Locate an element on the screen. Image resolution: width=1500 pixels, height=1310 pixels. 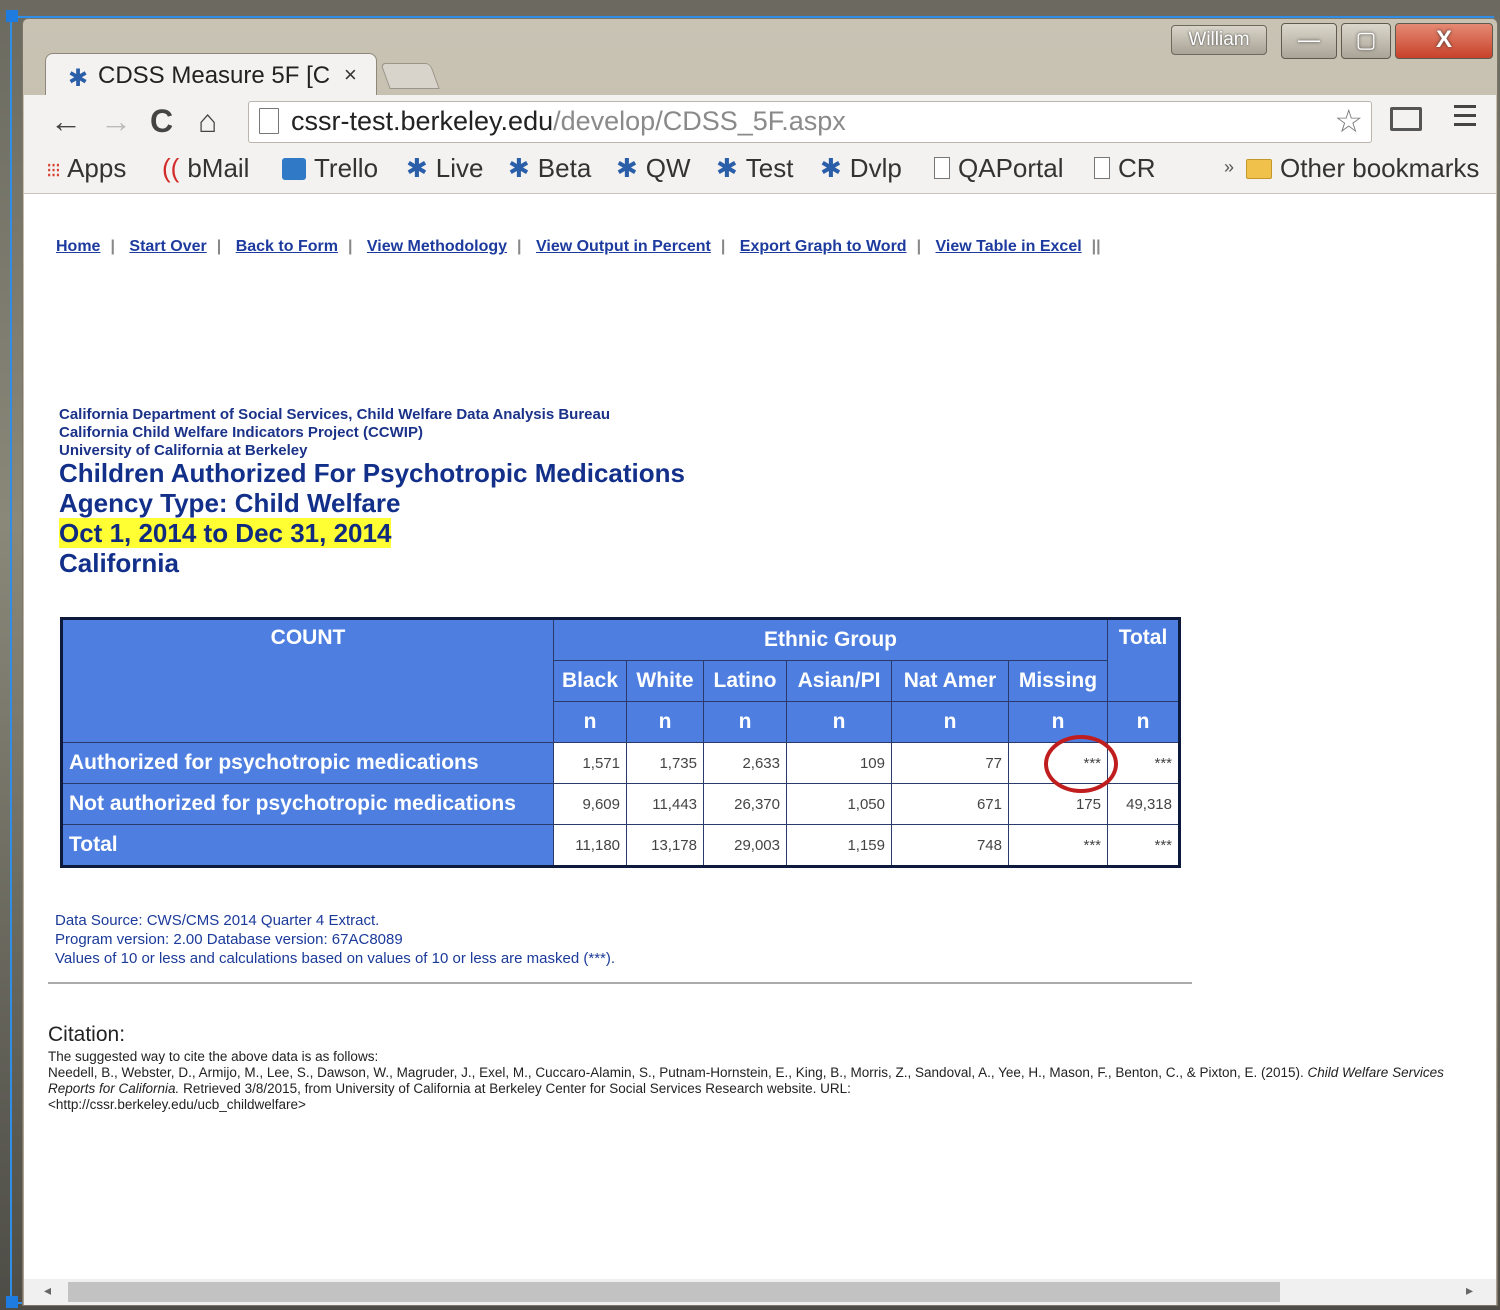
reload-icon: C is located at coordinates (161, 121).